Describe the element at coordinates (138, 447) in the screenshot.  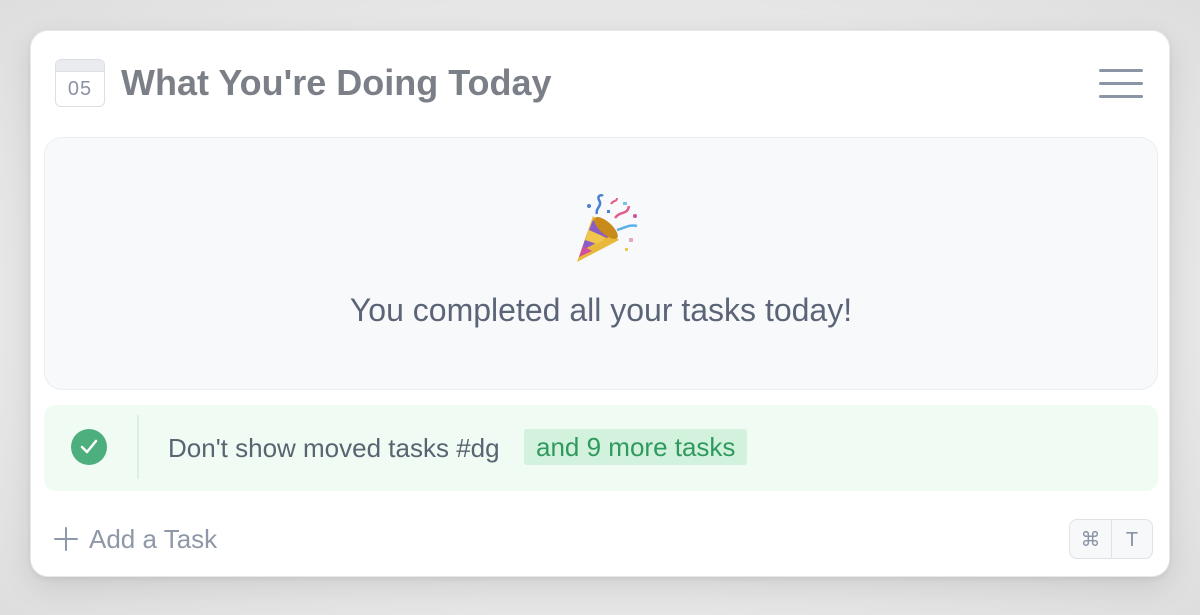
I see `row-divider` at that location.